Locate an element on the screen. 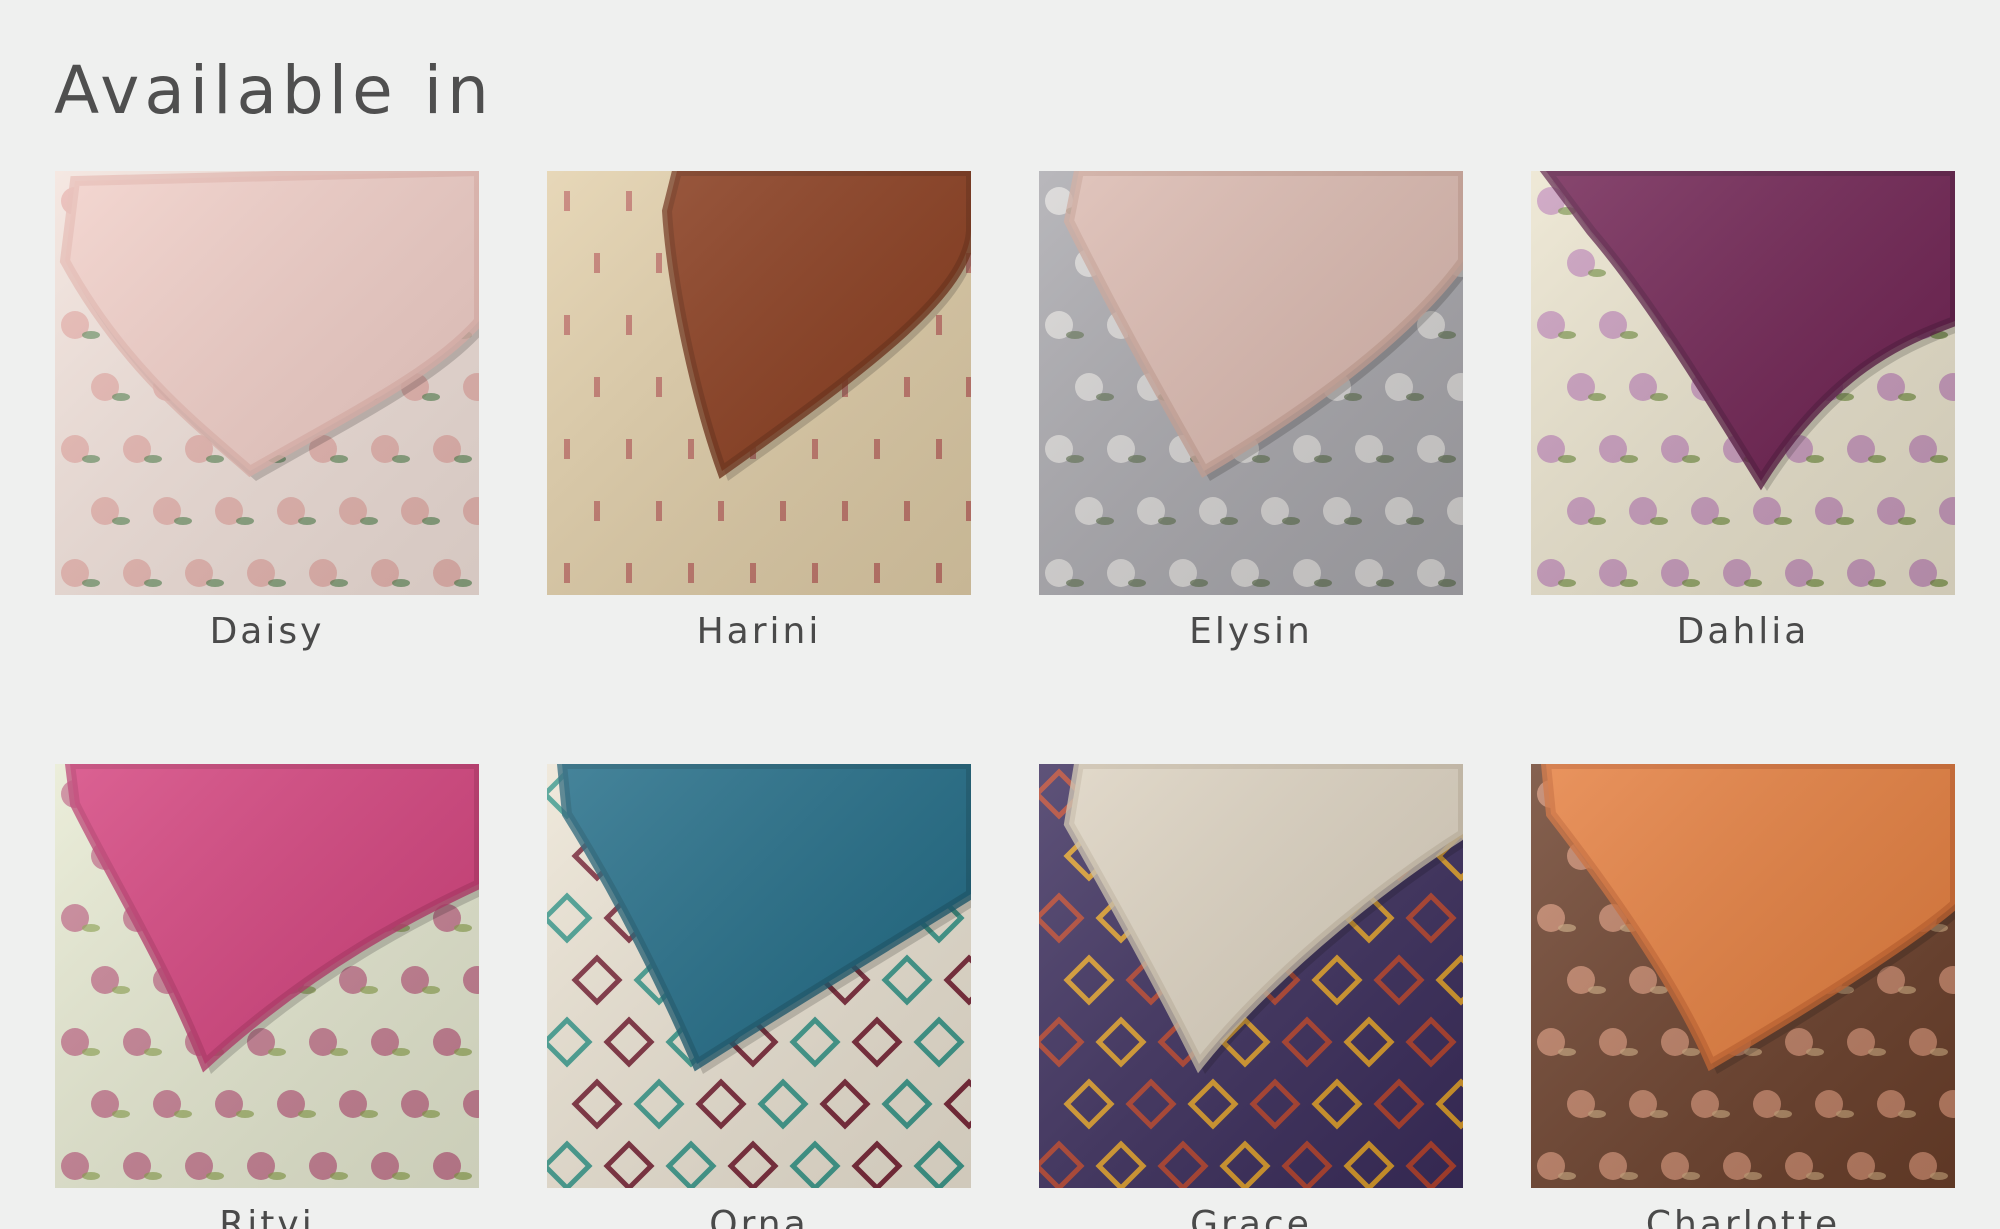 Image resolution: width=2000 pixels, height=1229 pixels. variant-card: Daisy is located at coordinates (267, 414).